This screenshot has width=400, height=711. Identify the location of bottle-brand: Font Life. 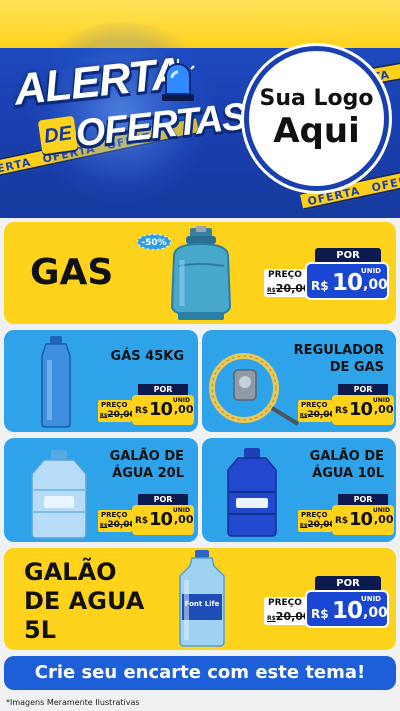
(202, 604).